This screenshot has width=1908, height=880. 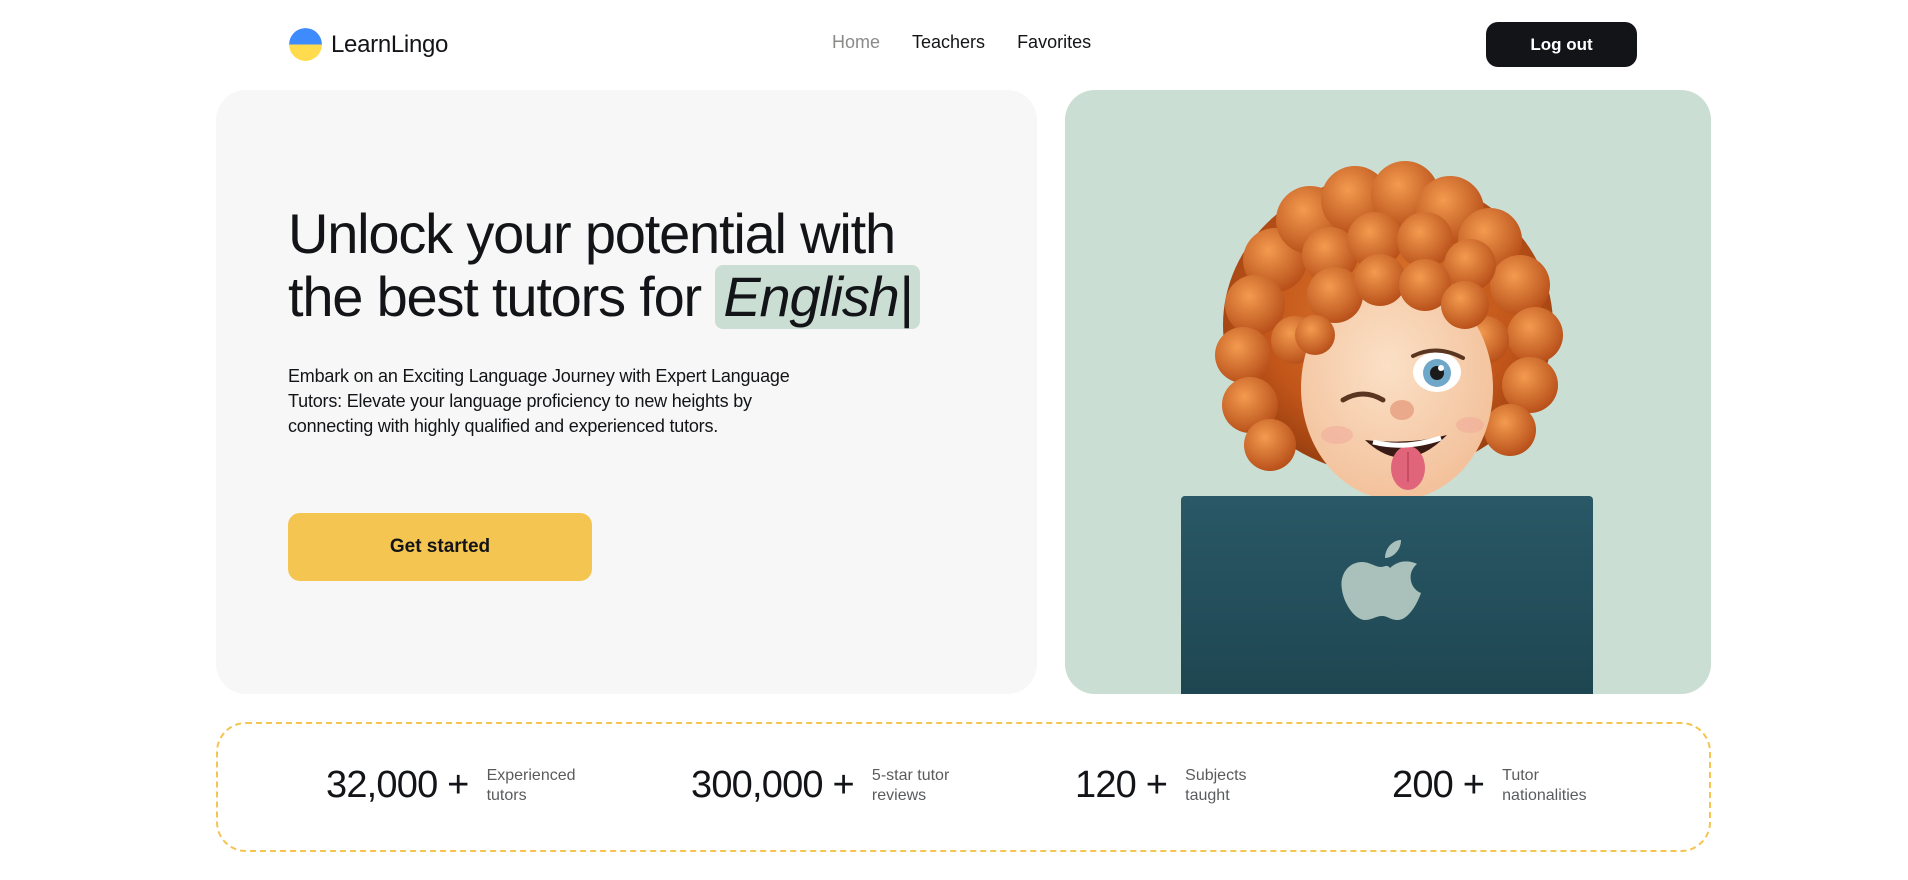 What do you see at coordinates (910, 785) in the screenshot?
I see `stat-label: 5-star tutor reviews` at bounding box center [910, 785].